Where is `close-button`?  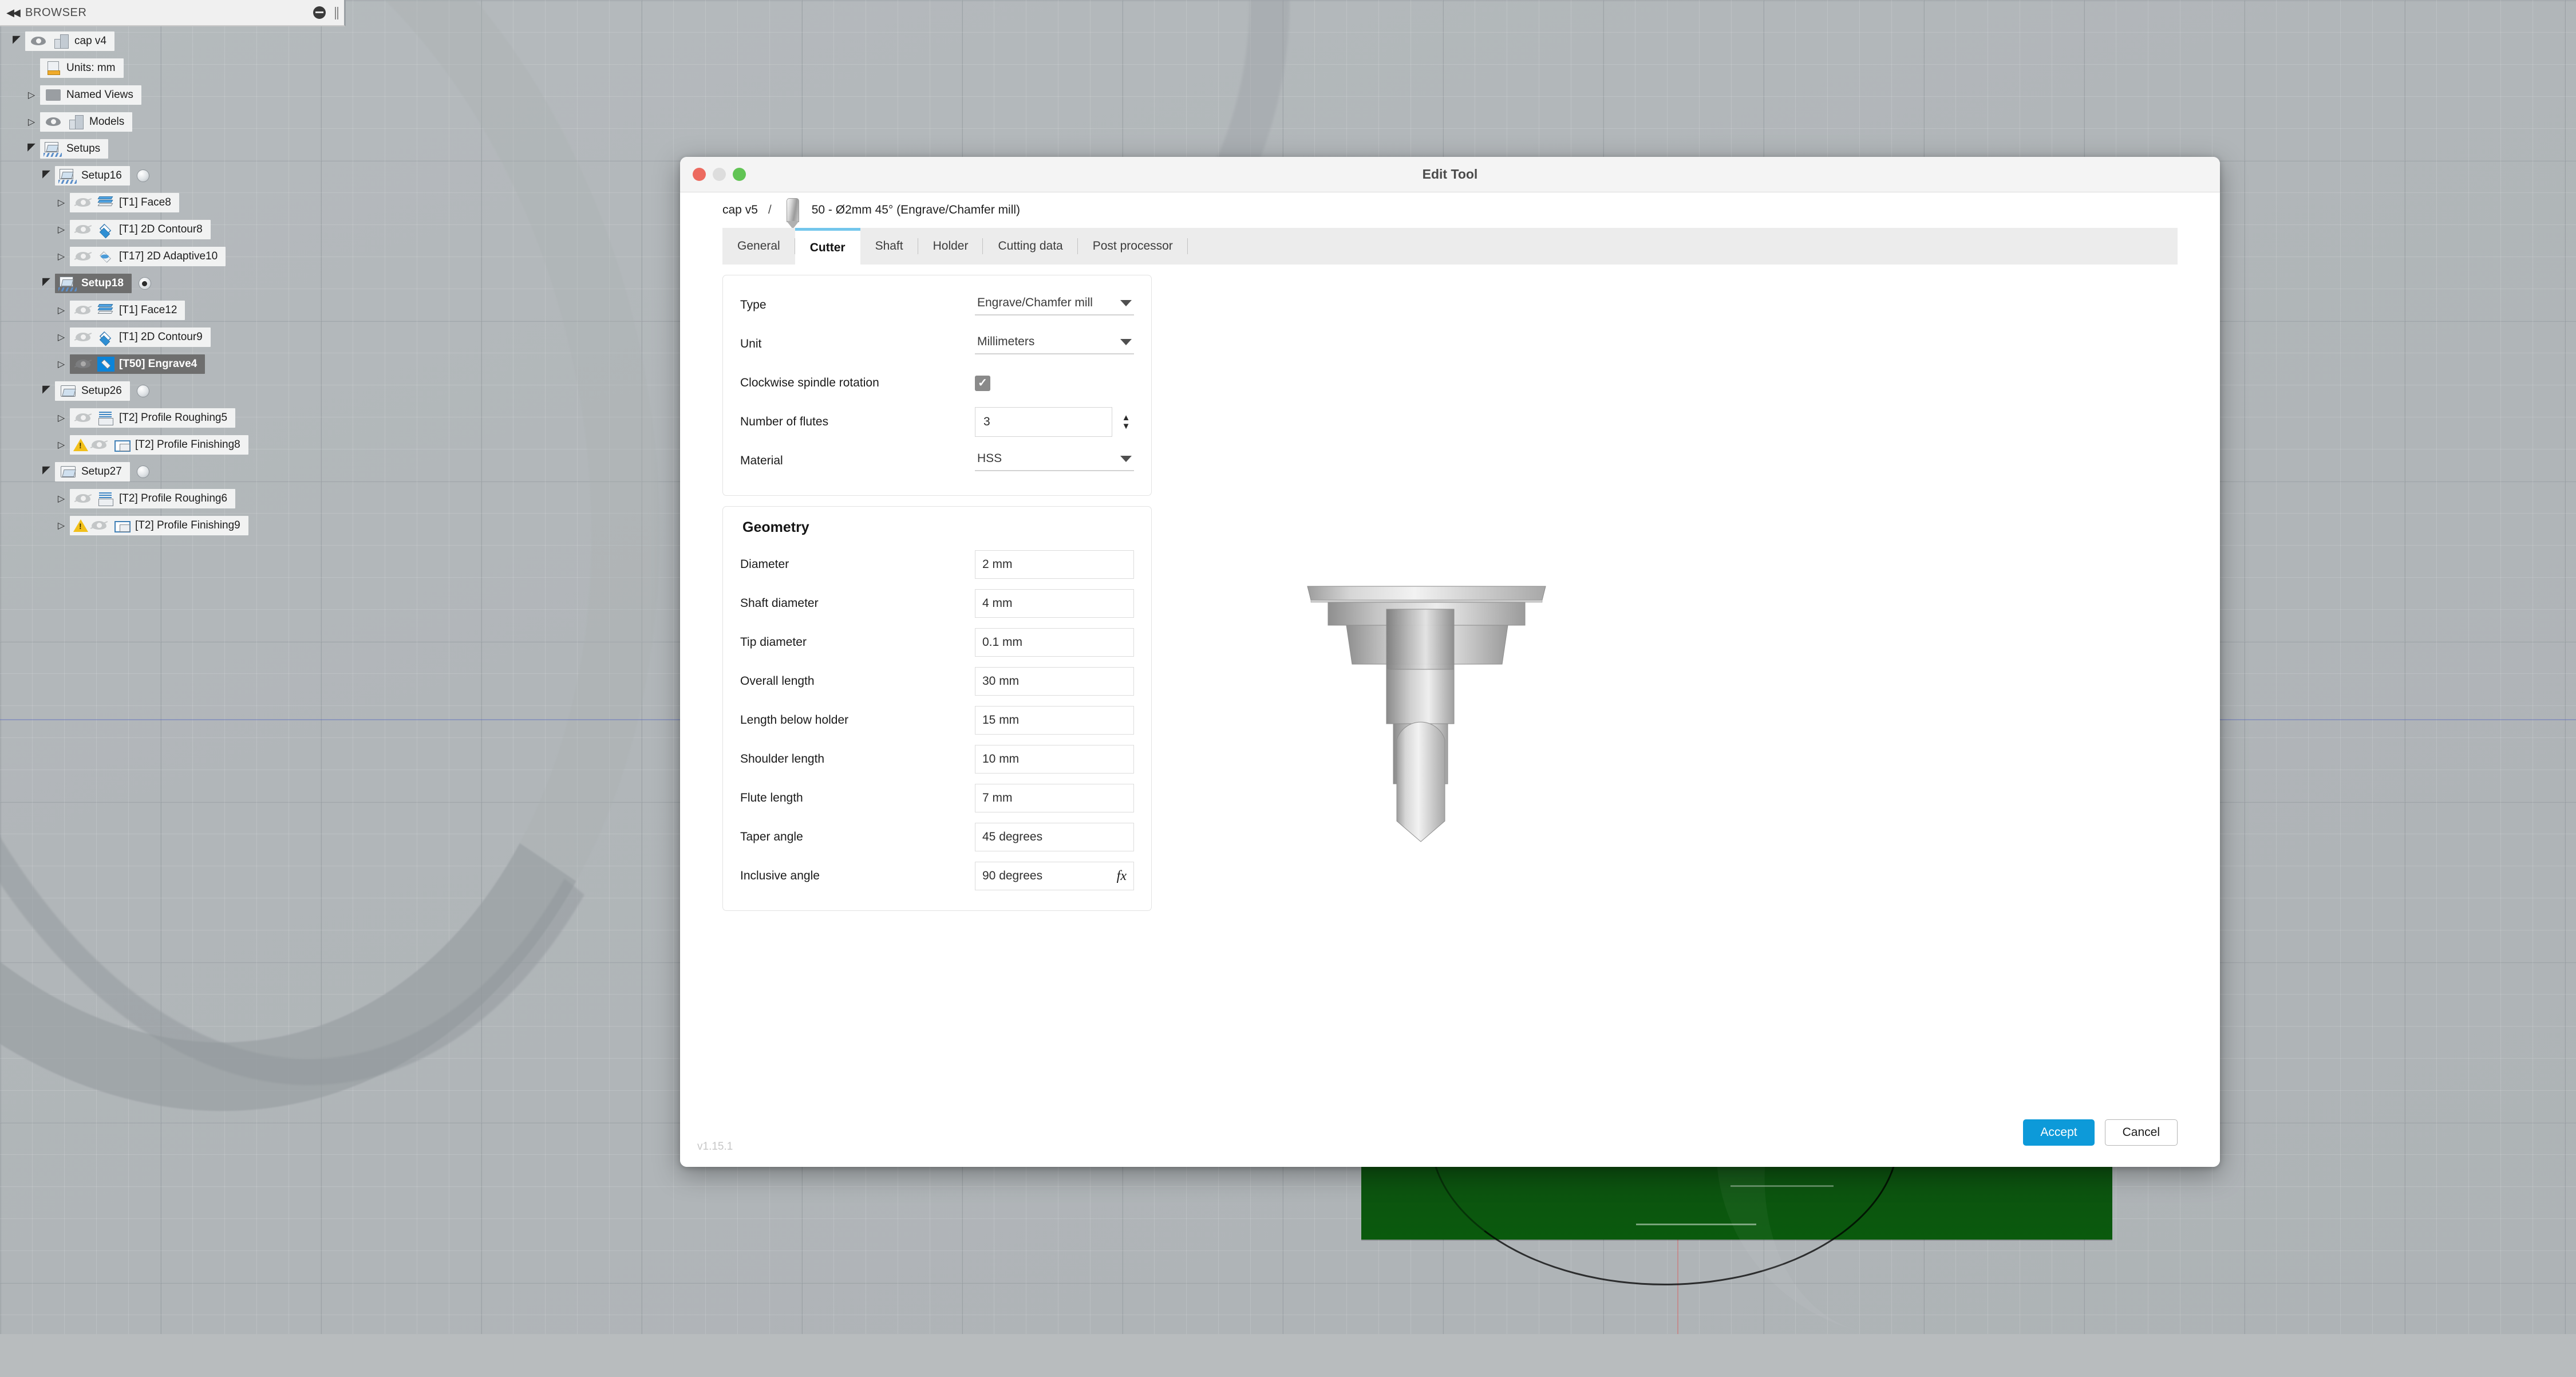
close-button is located at coordinates (699, 174).